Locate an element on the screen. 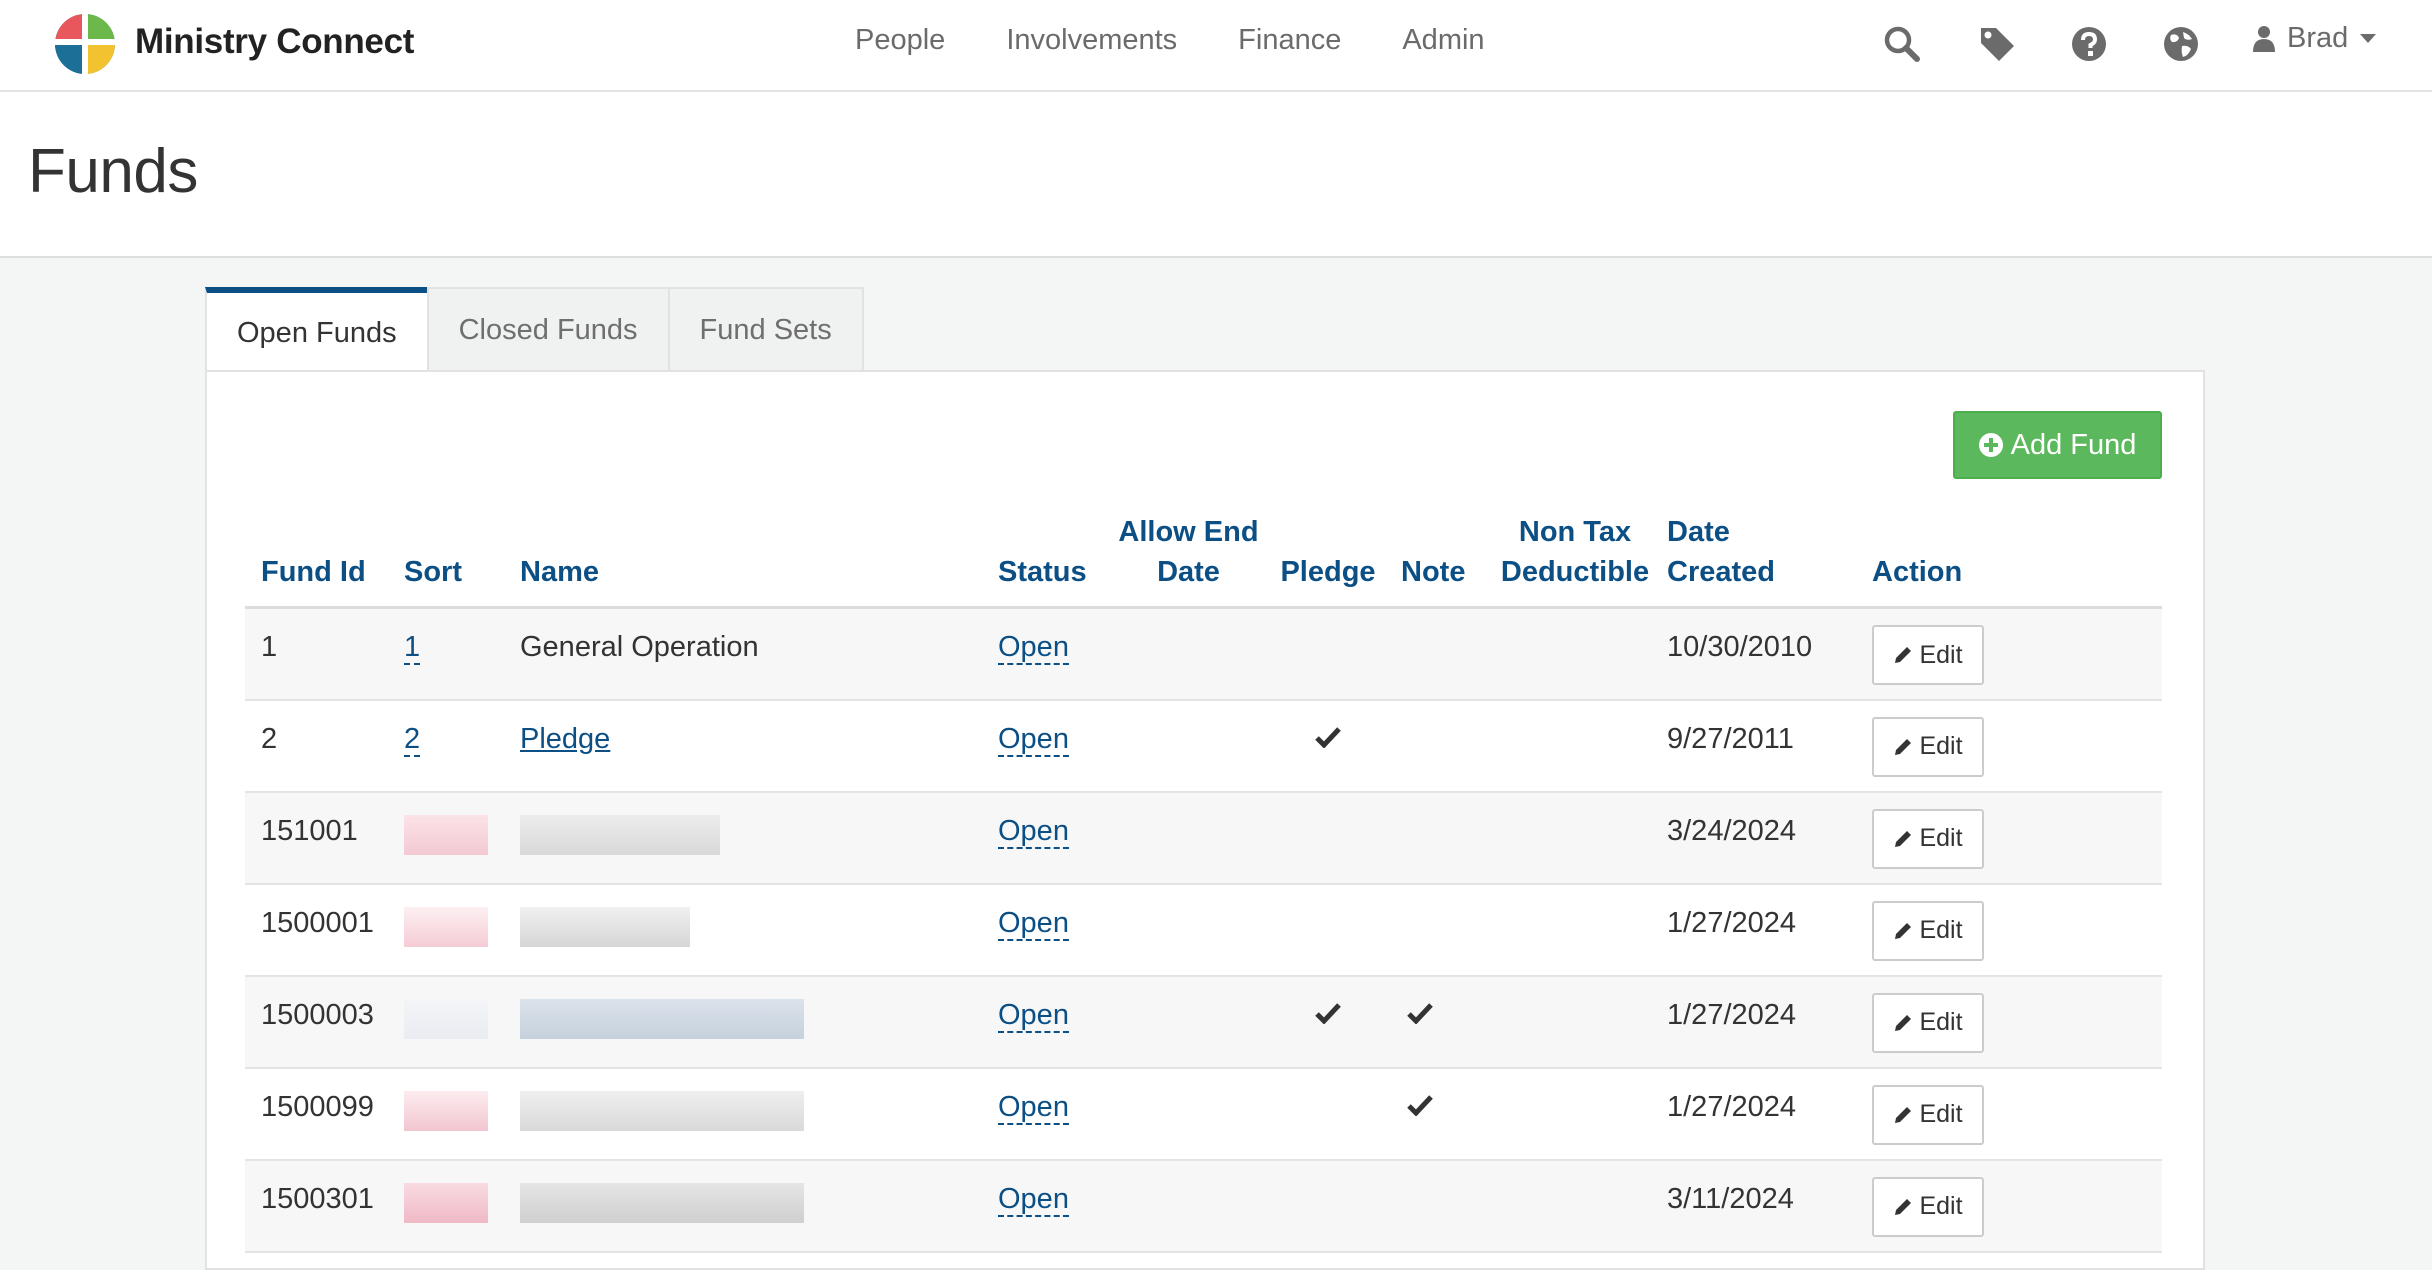 The width and height of the screenshot is (2432, 1270). col-non-tax-line2: Deductible is located at coordinates (1575, 572).